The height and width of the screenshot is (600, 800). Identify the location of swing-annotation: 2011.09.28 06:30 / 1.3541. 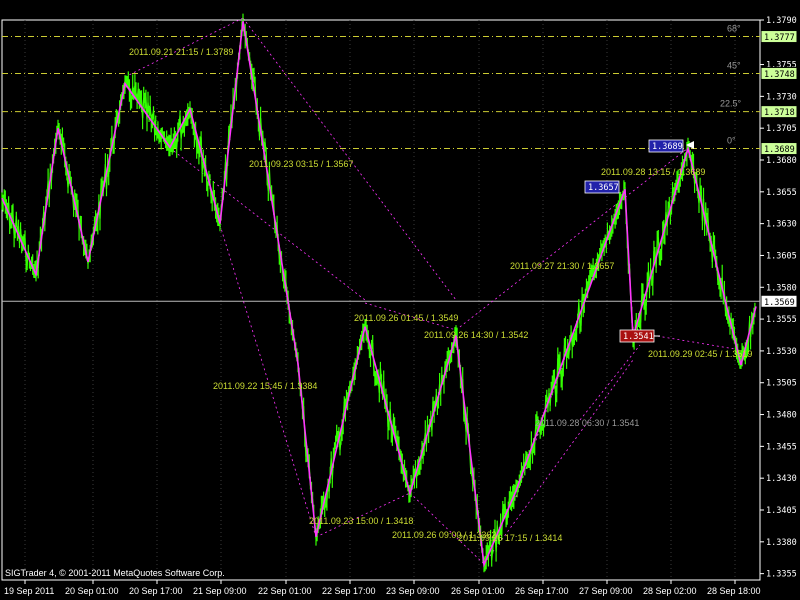
(587, 423).